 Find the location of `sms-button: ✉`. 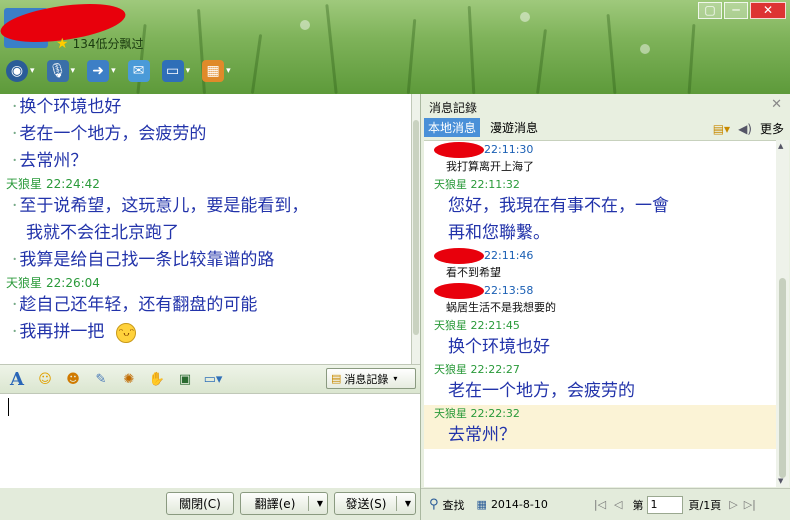

sms-button: ✉ is located at coordinates (138, 71).